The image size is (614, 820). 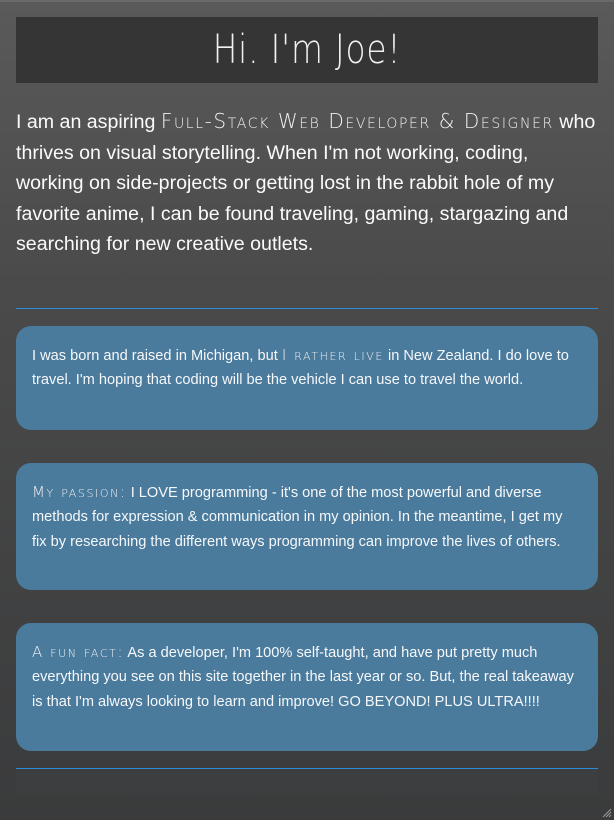 I want to click on resize-grip-icon, so click(x=606, y=812).